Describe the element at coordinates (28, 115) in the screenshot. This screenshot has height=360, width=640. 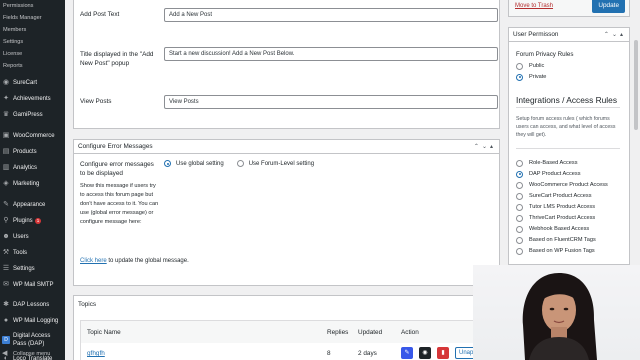
I see `sidebar-item-label: GamiPress` at that location.